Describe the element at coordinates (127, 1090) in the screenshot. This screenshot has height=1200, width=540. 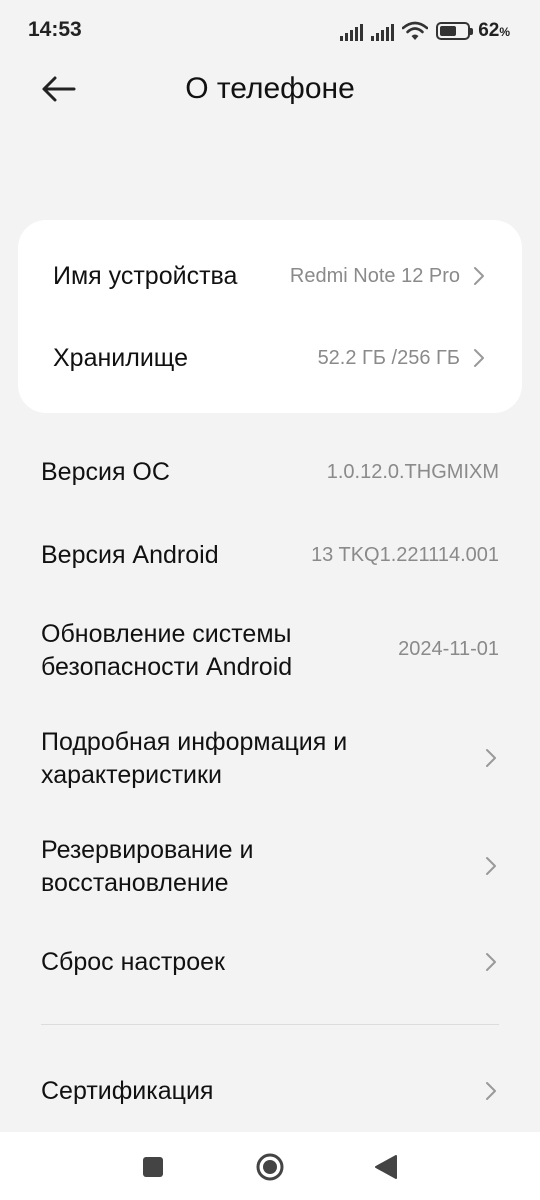
I see `certification-label: Сертификация` at that location.